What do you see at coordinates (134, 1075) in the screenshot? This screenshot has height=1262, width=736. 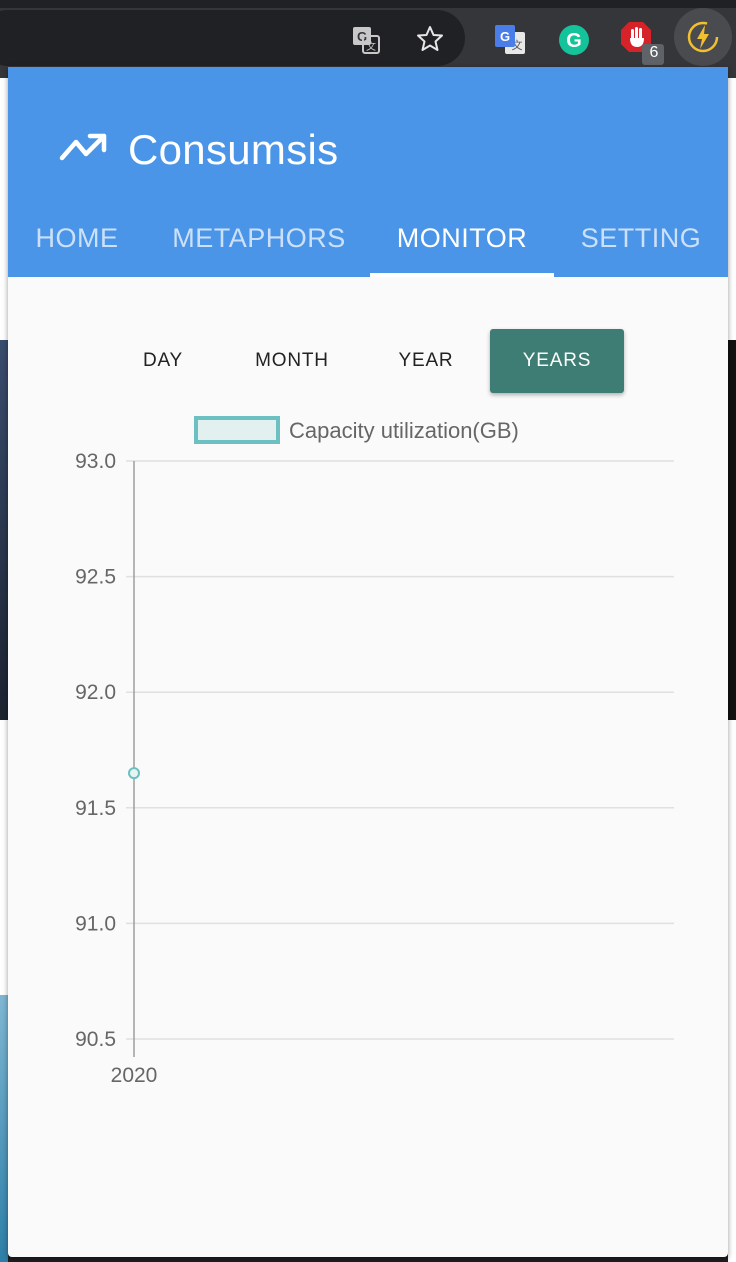 I see `x-tick-label: 2020` at bounding box center [134, 1075].